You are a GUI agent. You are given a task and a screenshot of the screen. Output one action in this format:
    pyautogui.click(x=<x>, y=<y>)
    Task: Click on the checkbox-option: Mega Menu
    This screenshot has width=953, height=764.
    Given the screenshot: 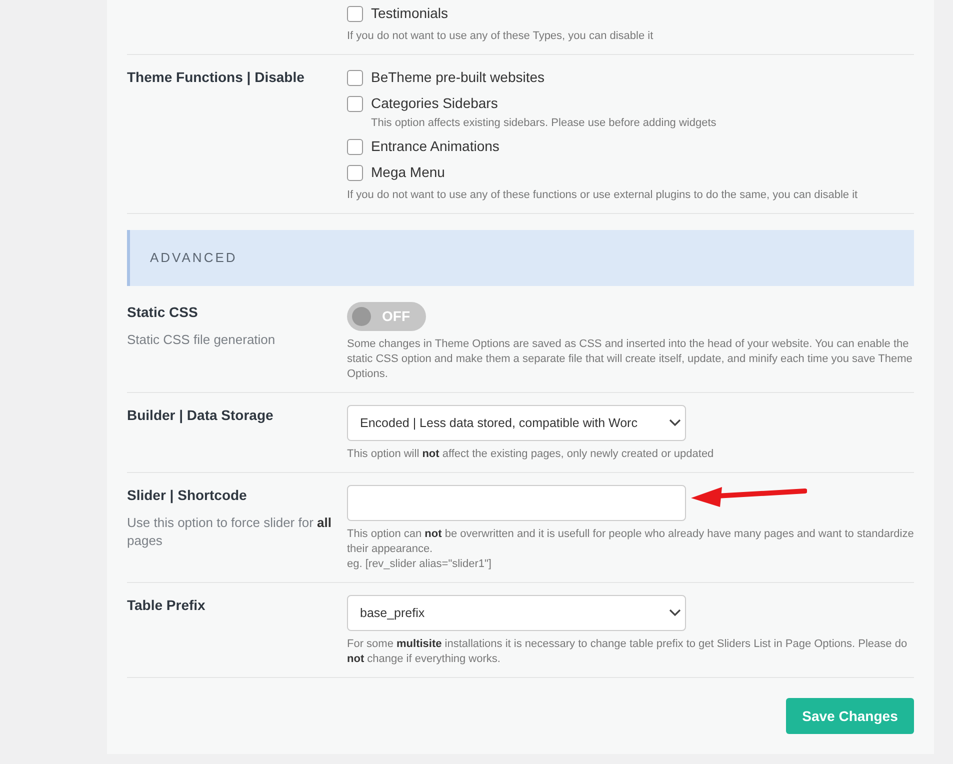 What is the action you would take?
    pyautogui.click(x=630, y=172)
    